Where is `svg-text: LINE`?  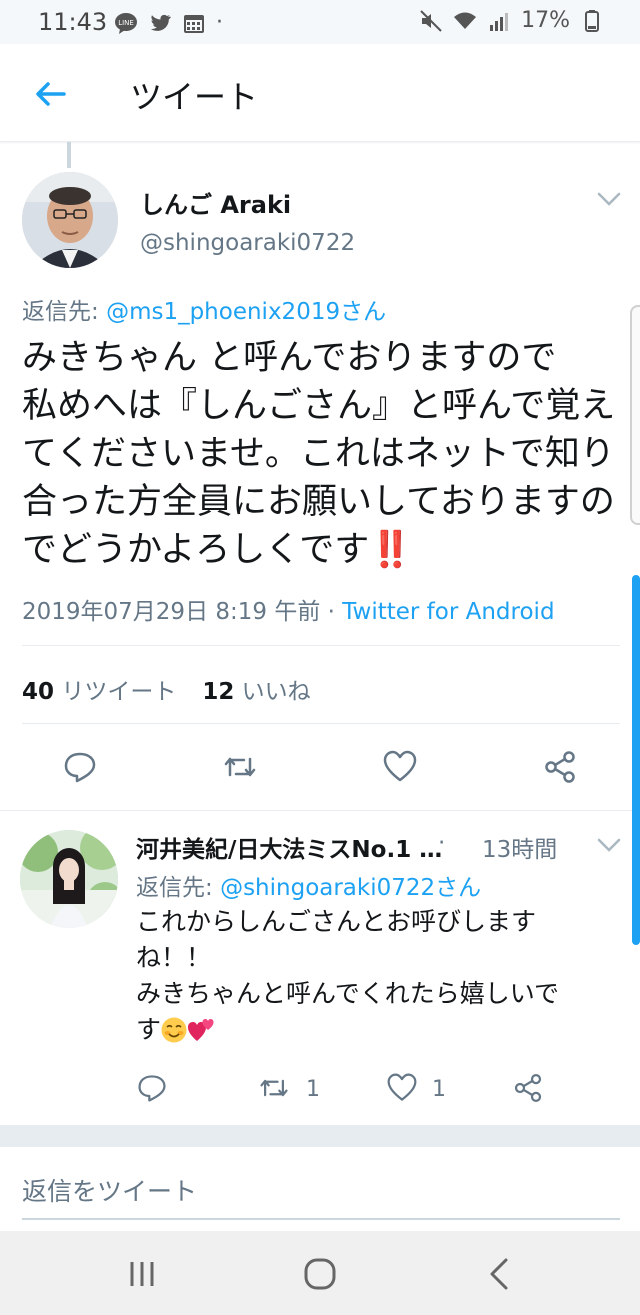
svg-text: LINE is located at coordinates (126, 23).